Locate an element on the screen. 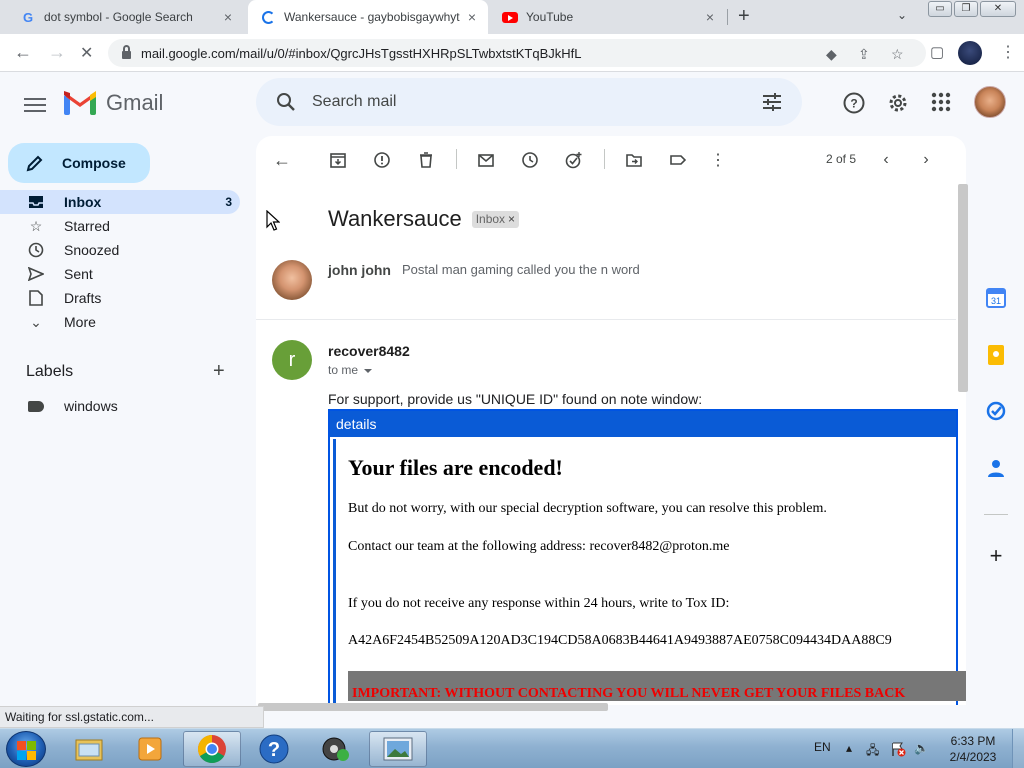  youtube-icon is located at coordinates (510, 17).